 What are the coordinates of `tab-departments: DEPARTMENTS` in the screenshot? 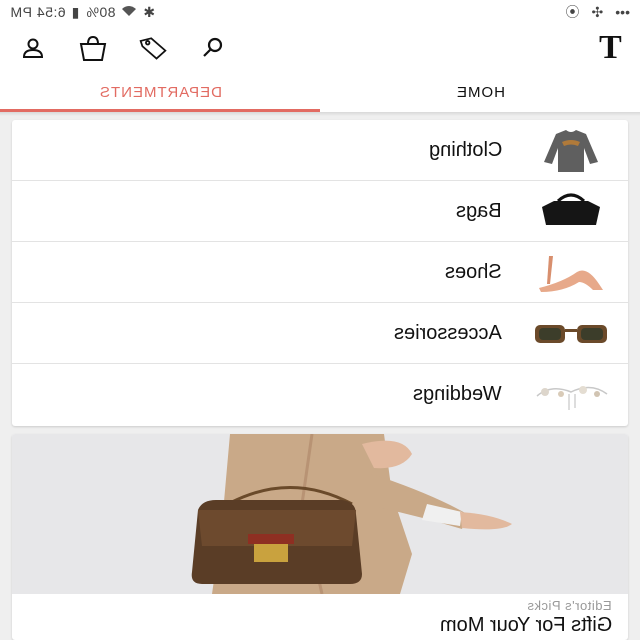 It's located at (160, 92).